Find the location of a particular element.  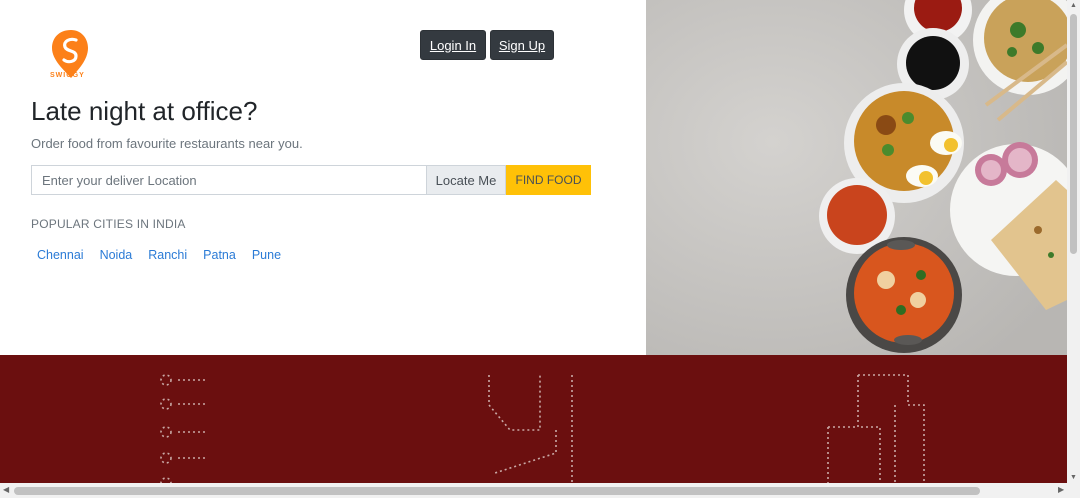

login-button: Login In is located at coordinates (453, 45).